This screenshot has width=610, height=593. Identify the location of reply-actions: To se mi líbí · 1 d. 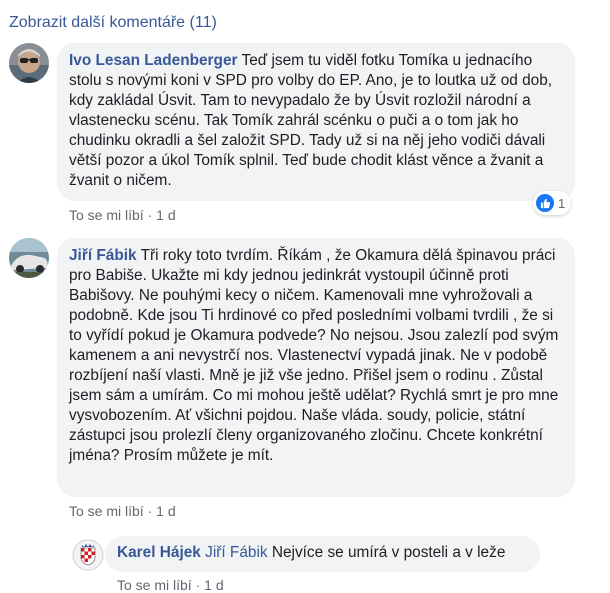
(170, 585).